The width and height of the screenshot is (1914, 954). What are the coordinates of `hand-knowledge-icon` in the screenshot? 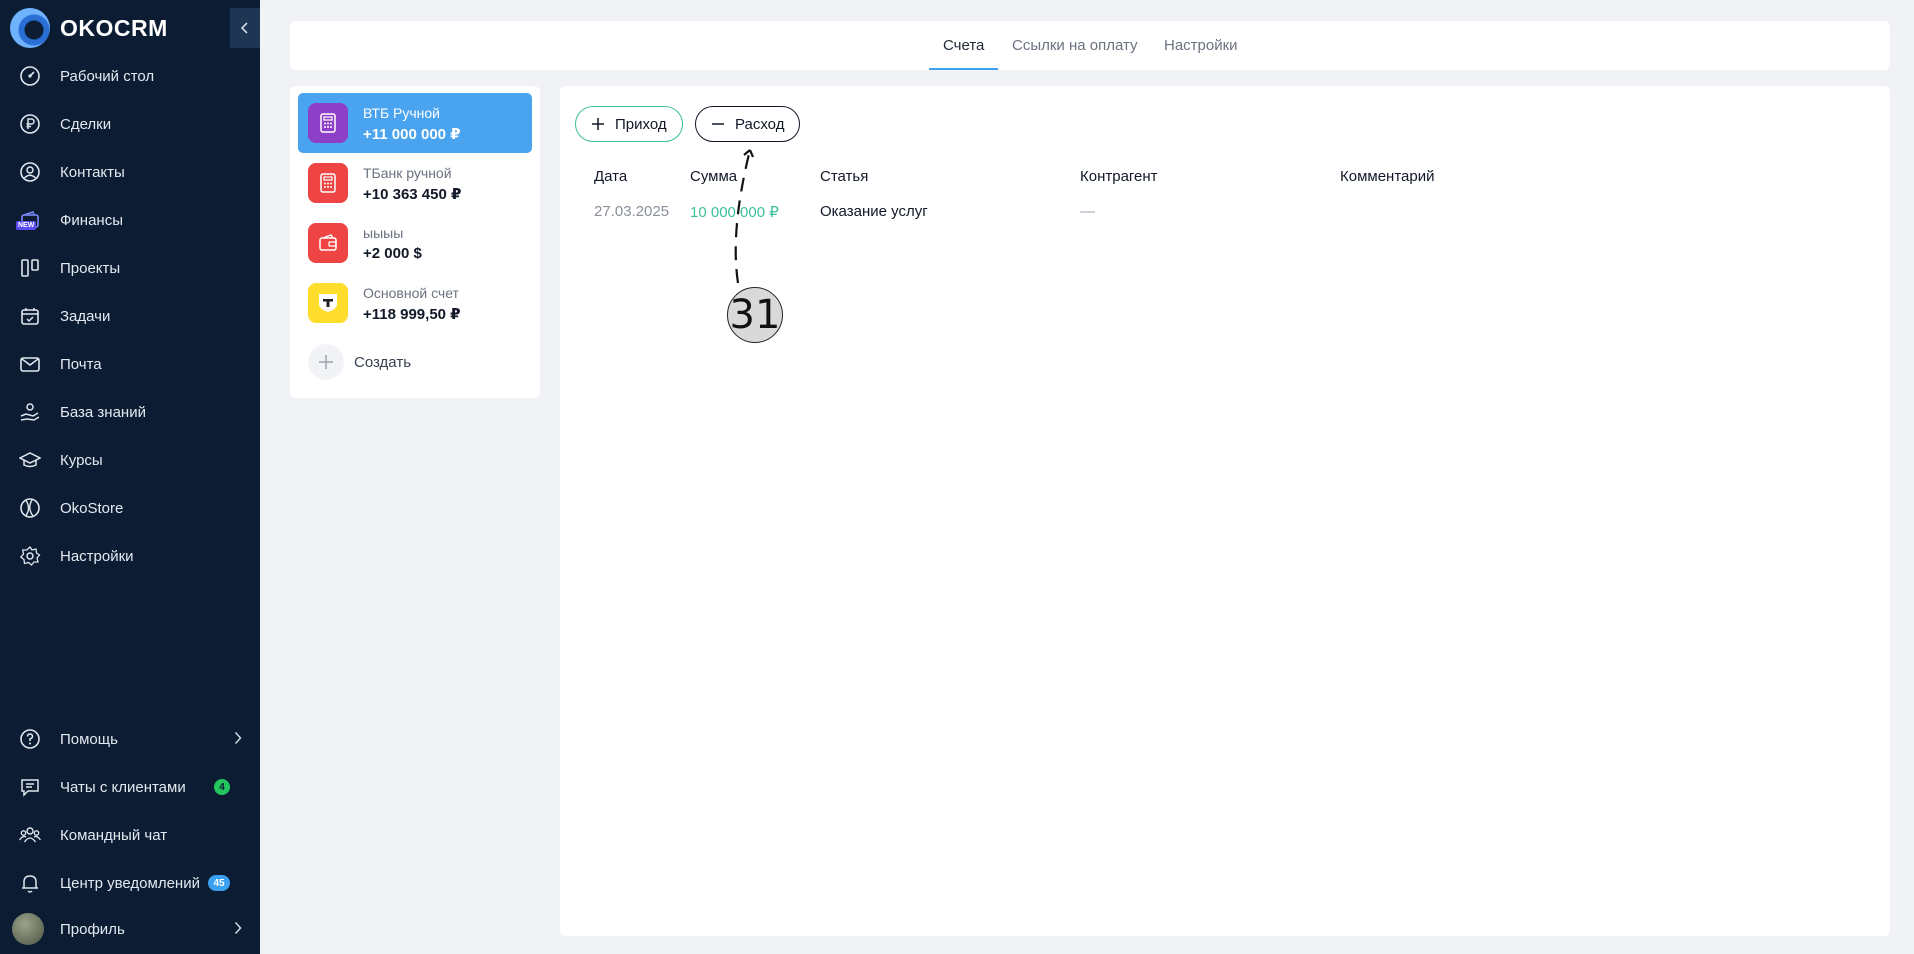 It's located at (30, 412).